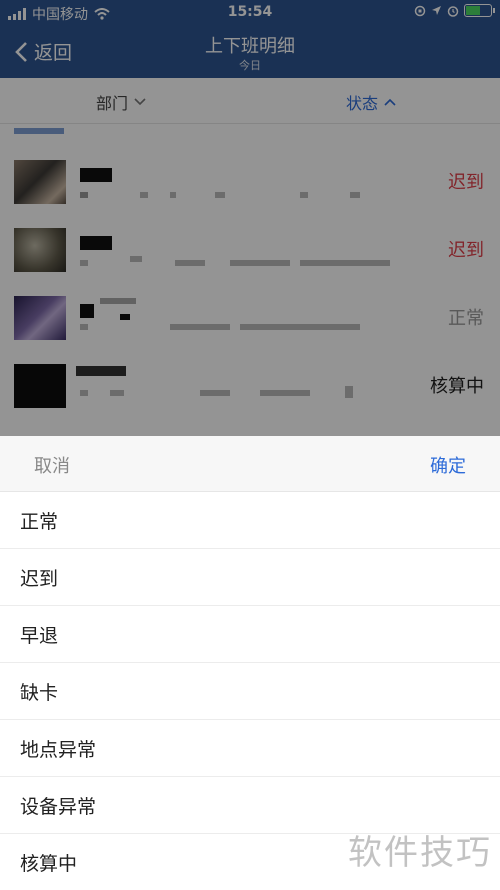 The height and width of the screenshot is (890, 500). I want to click on picker-header: 取消 确定, so click(250, 464).